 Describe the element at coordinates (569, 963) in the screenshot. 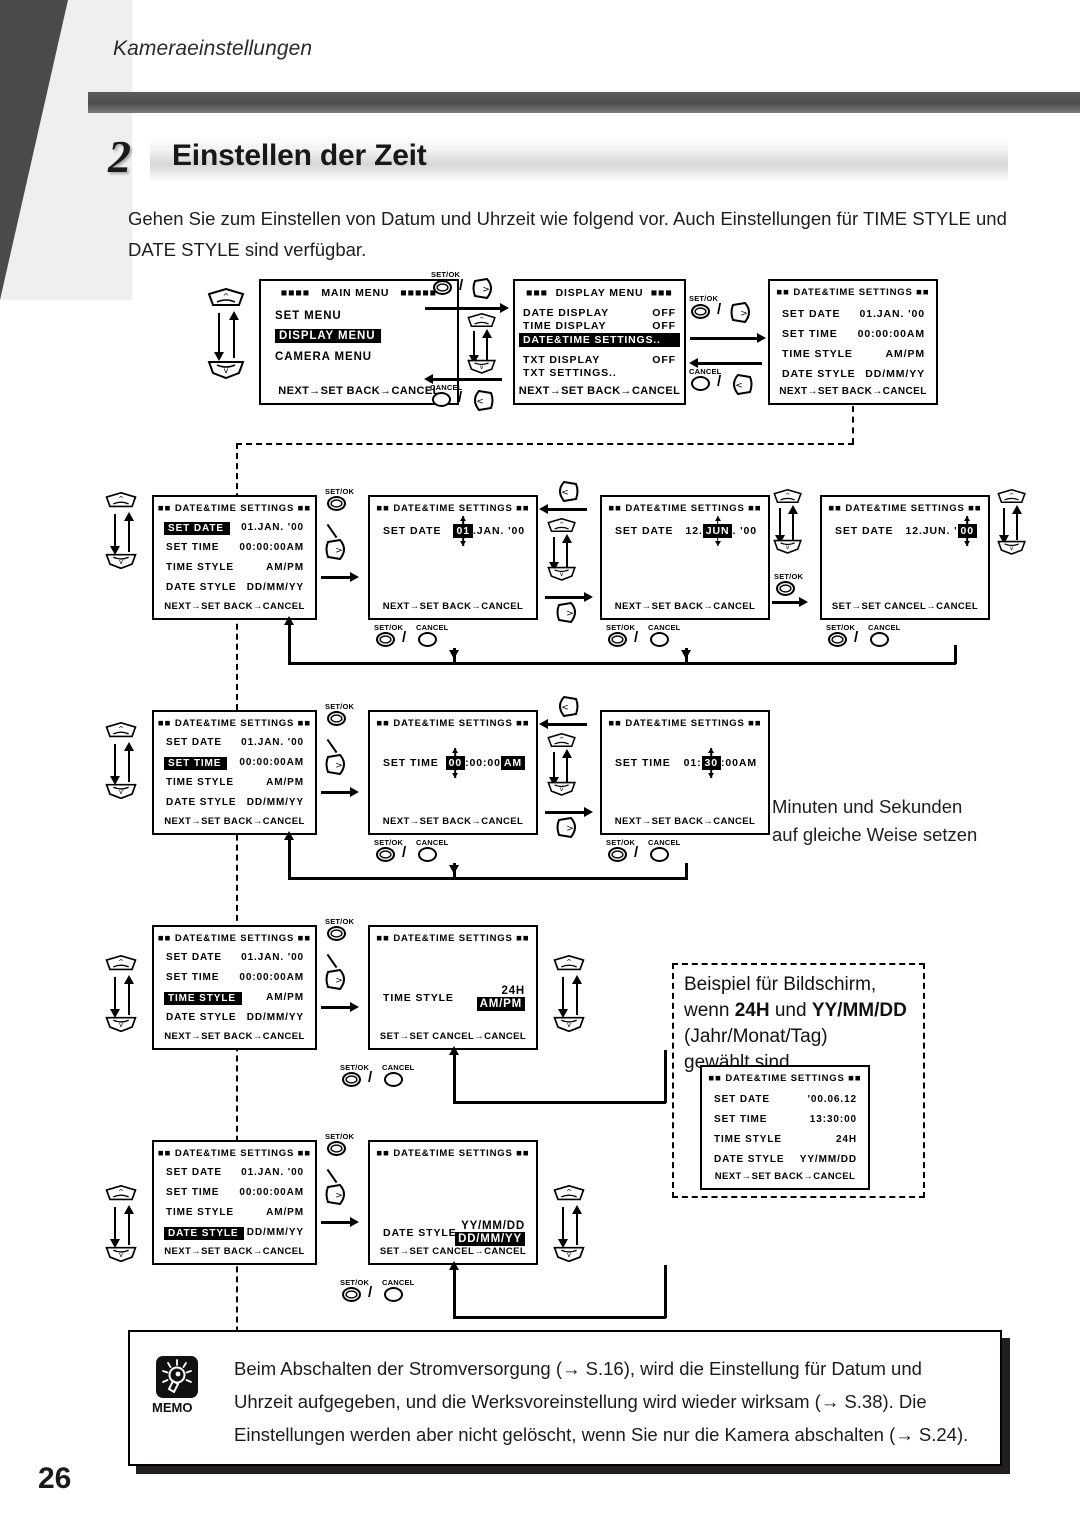

I see `up-key-r4b: ^` at that location.